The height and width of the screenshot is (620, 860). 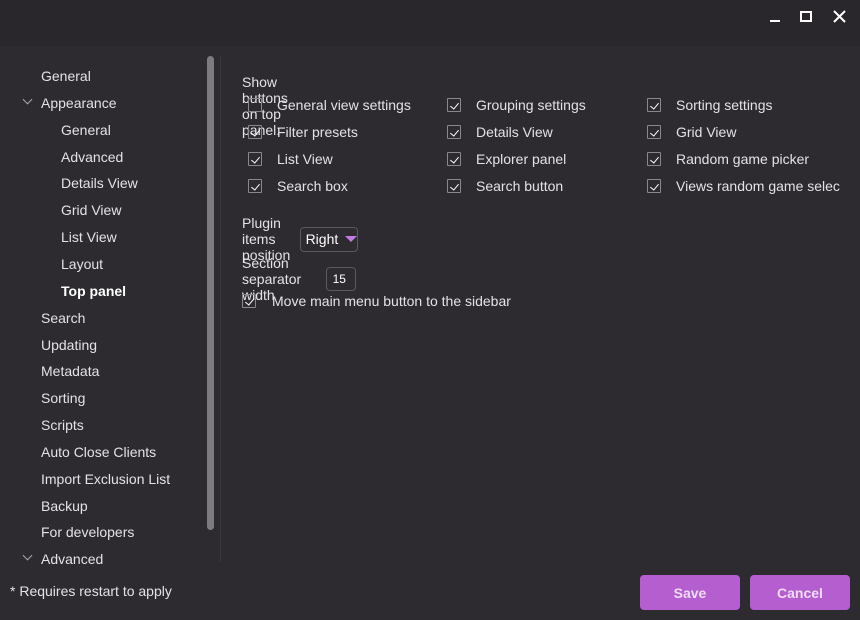 I want to click on checkbox-search-button, so click(x=454, y=186).